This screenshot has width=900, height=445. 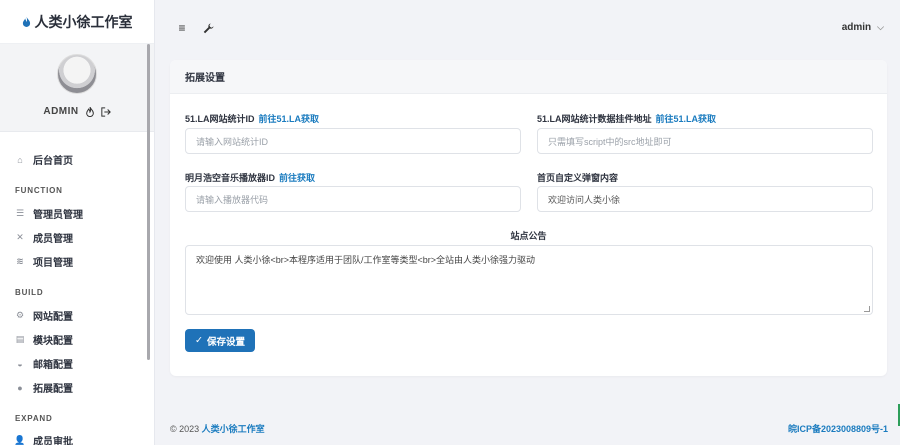 I want to click on sidebar-item-extension-config: ● 拓展配置, so click(x=44, y=388).